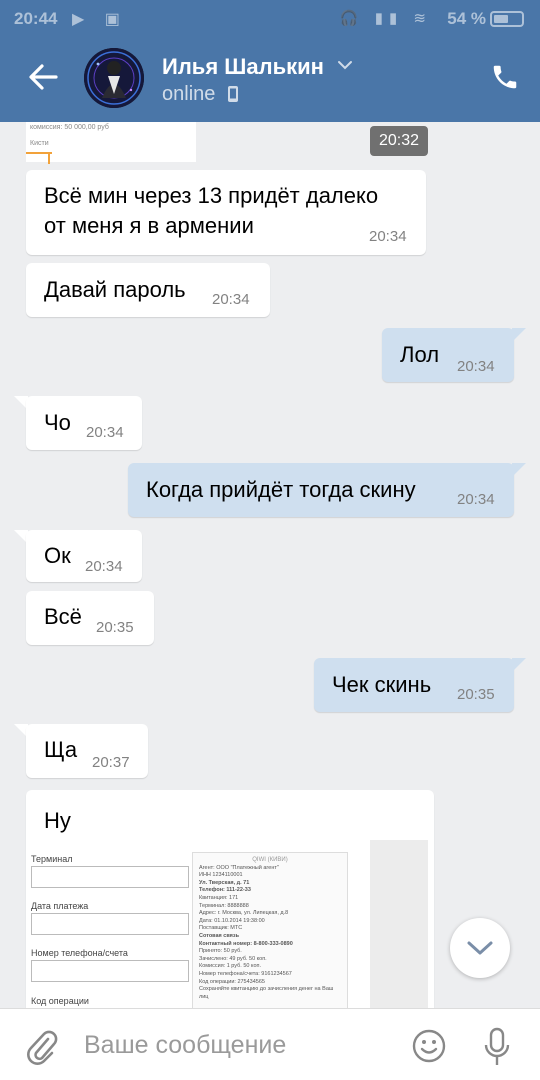 This screenshot has width=540, height=1080. I want to click on message-bubble-incoming: Чо 20:34, so click(84, 423).